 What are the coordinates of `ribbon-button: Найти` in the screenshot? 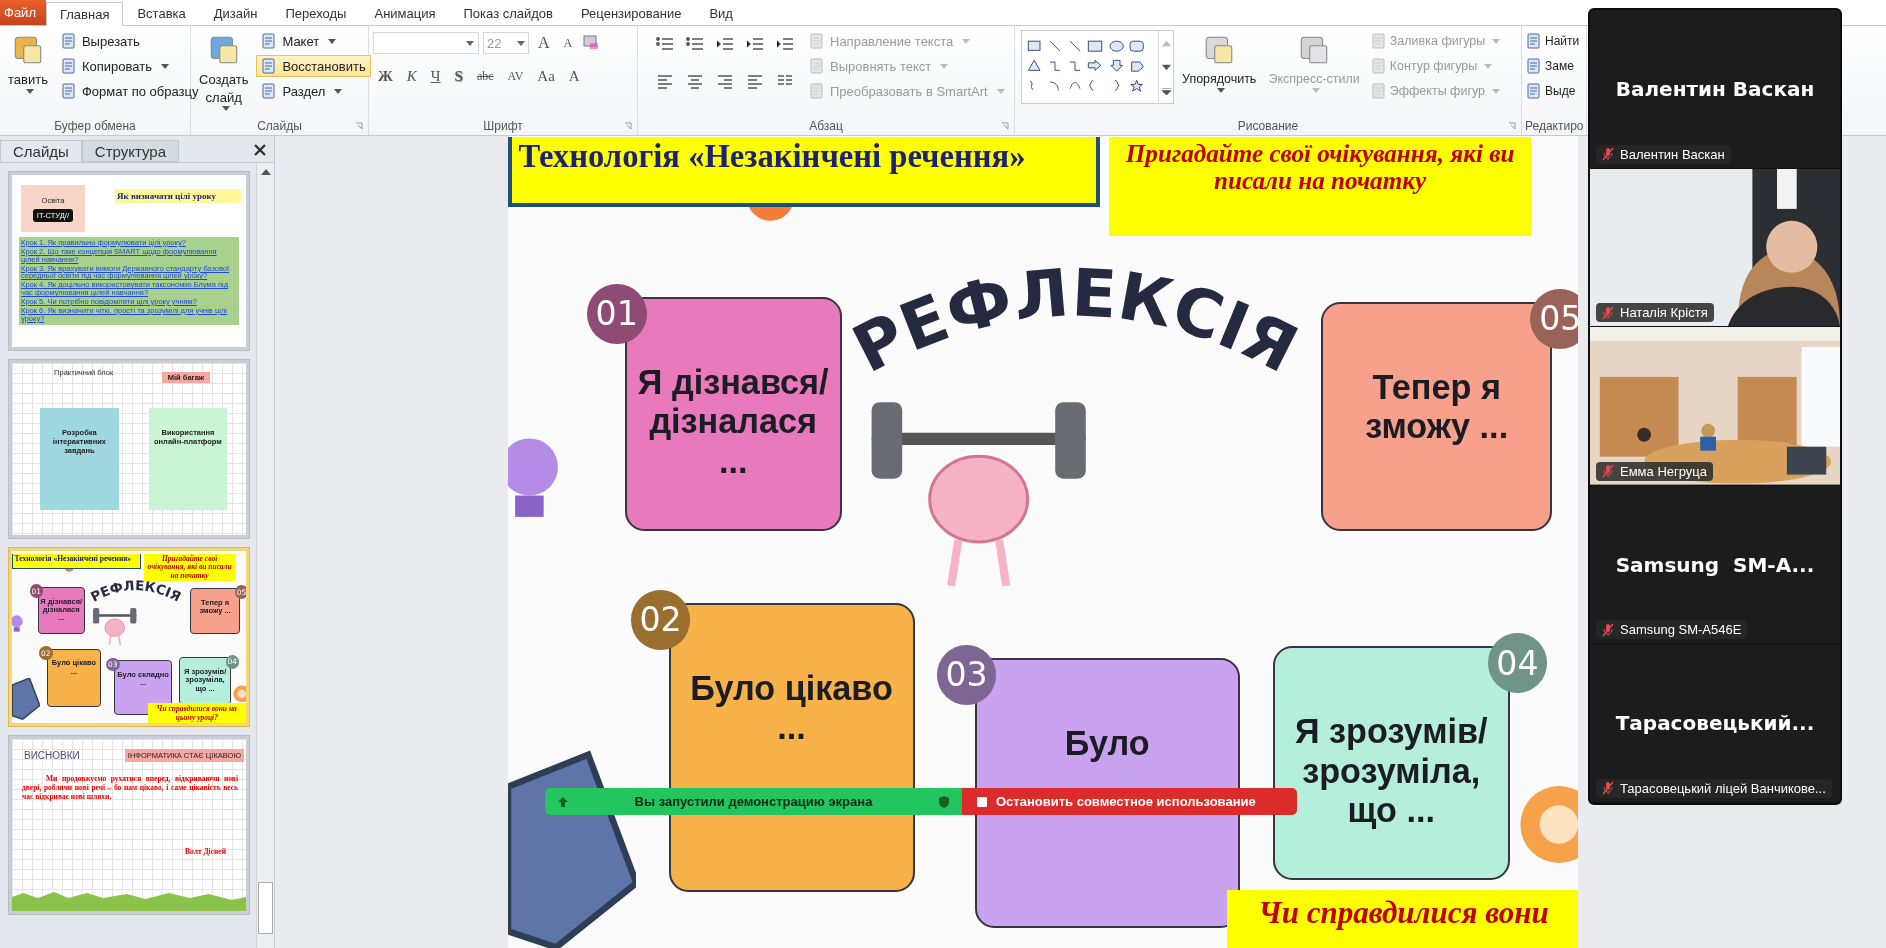 It's located at (1553, 41).